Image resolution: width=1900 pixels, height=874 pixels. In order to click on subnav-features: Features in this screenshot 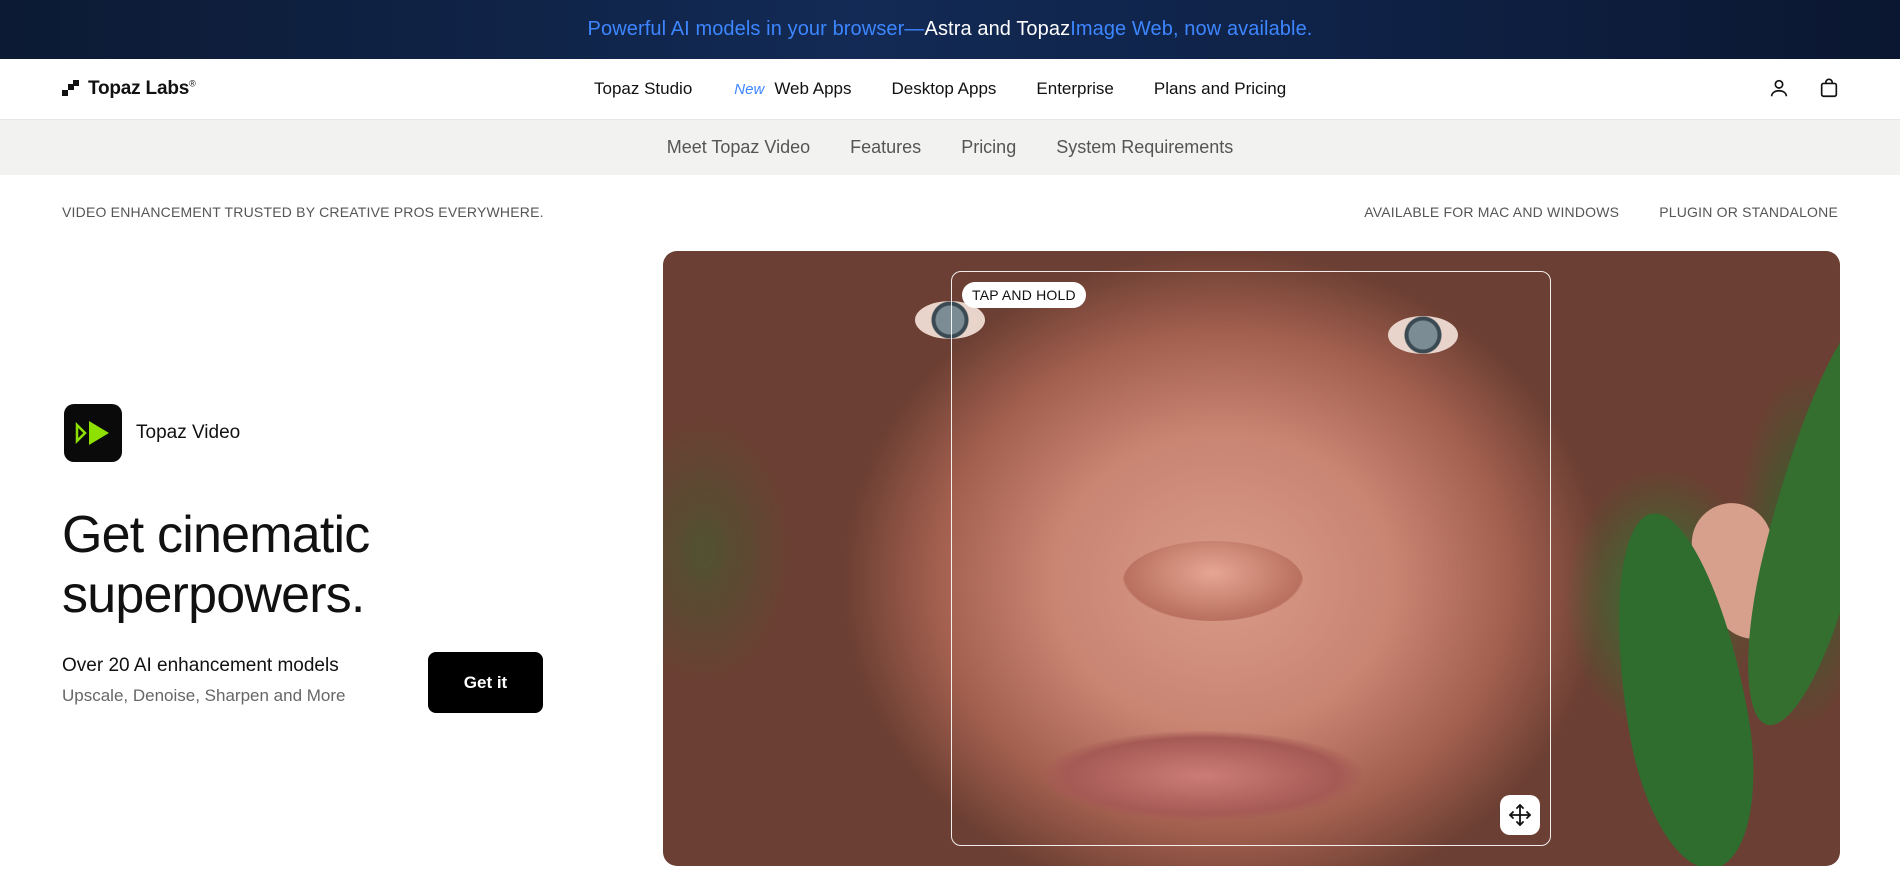, I will do `click(885, 147)`.